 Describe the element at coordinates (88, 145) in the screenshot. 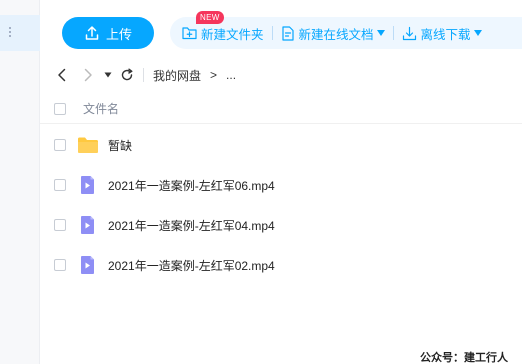

I see `folder-icon` at that location.